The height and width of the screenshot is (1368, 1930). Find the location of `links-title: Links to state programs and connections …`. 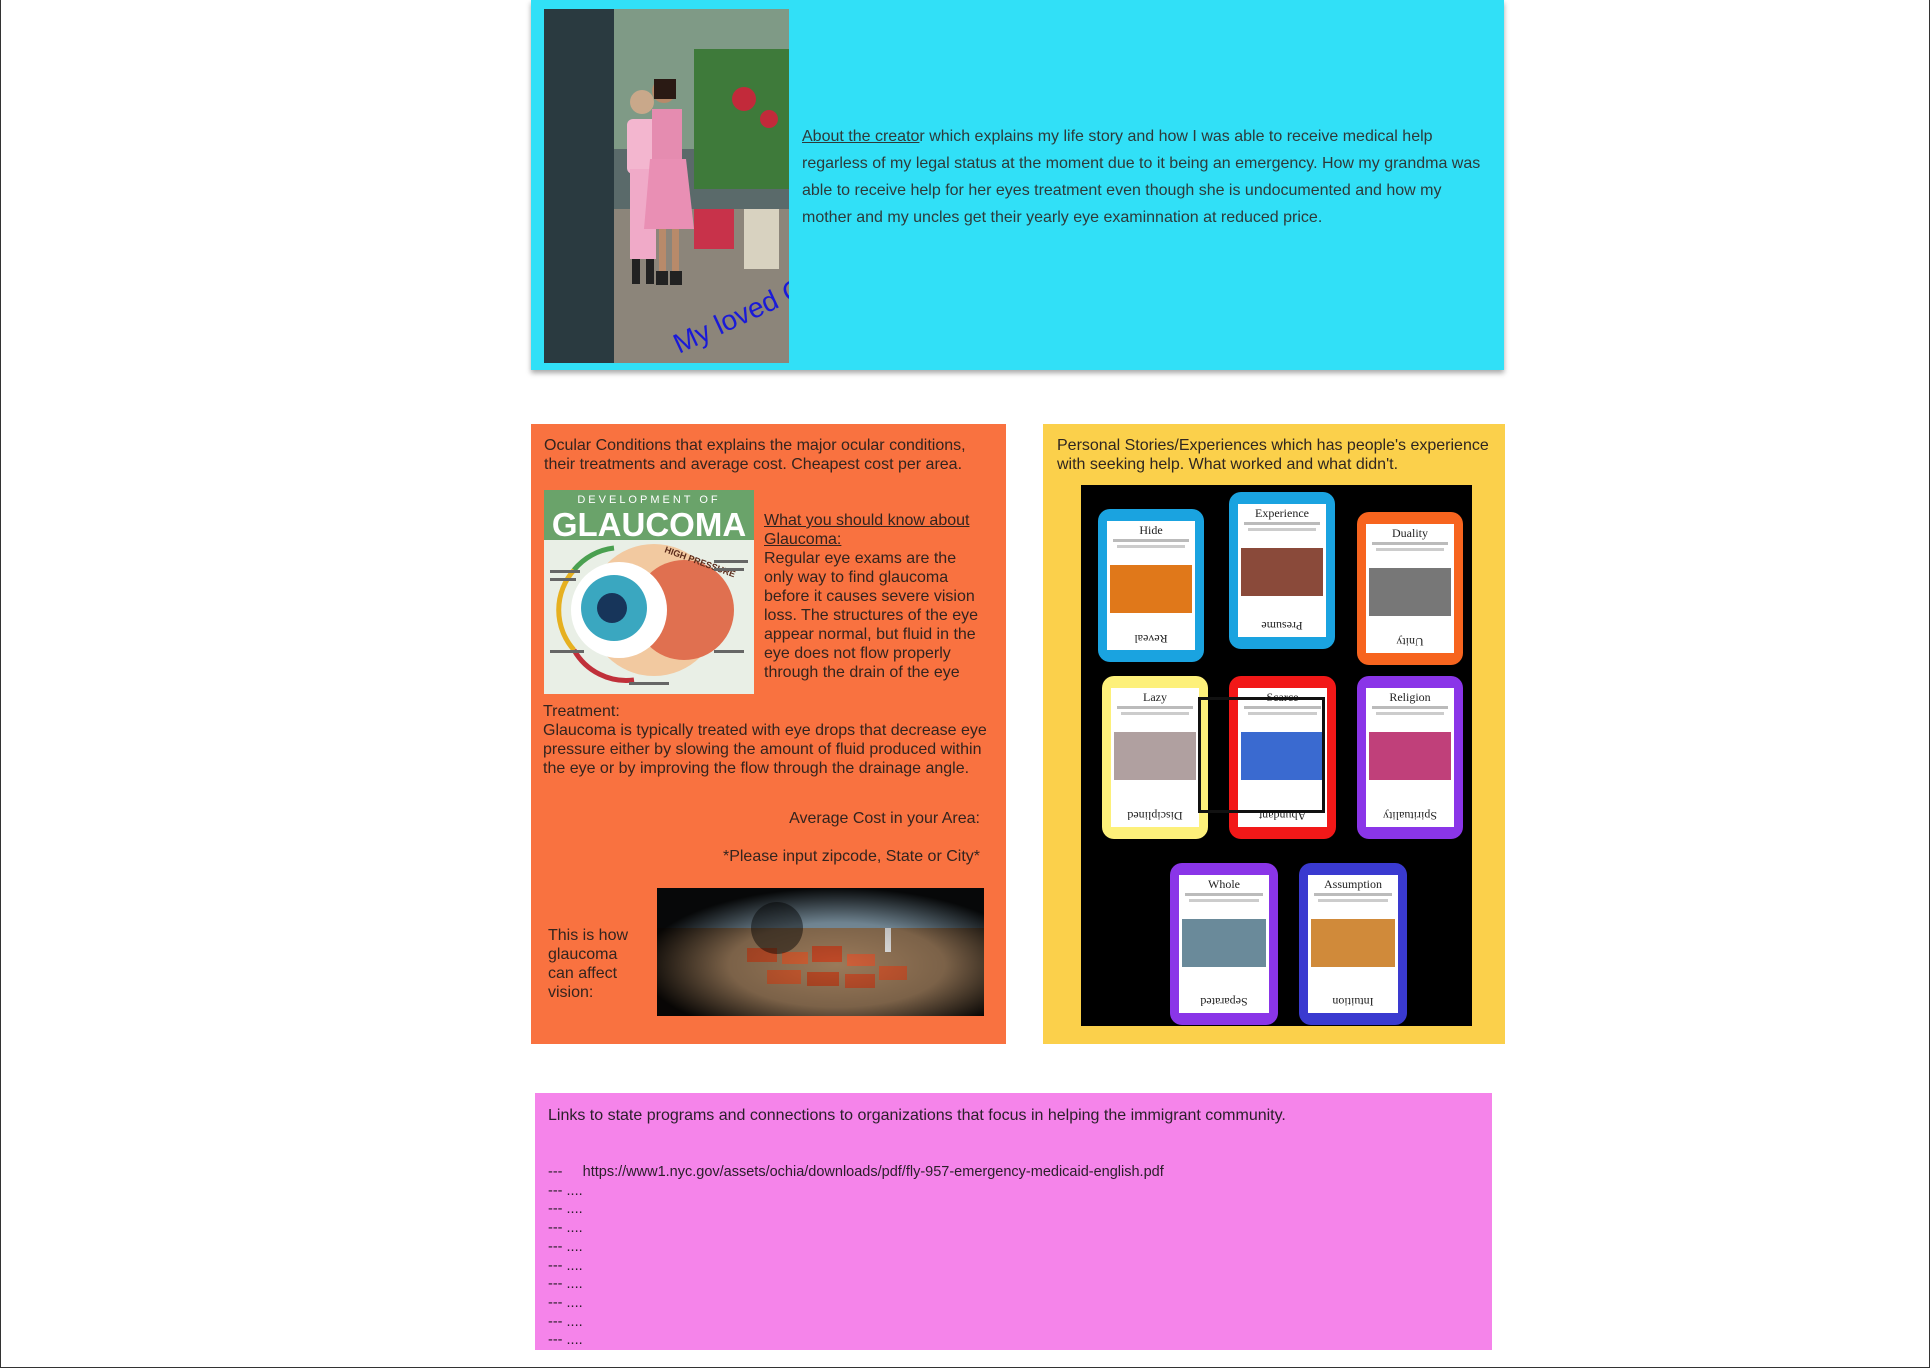

links-title: Links to state programs and connections … is located at coordinates (917, 1115).